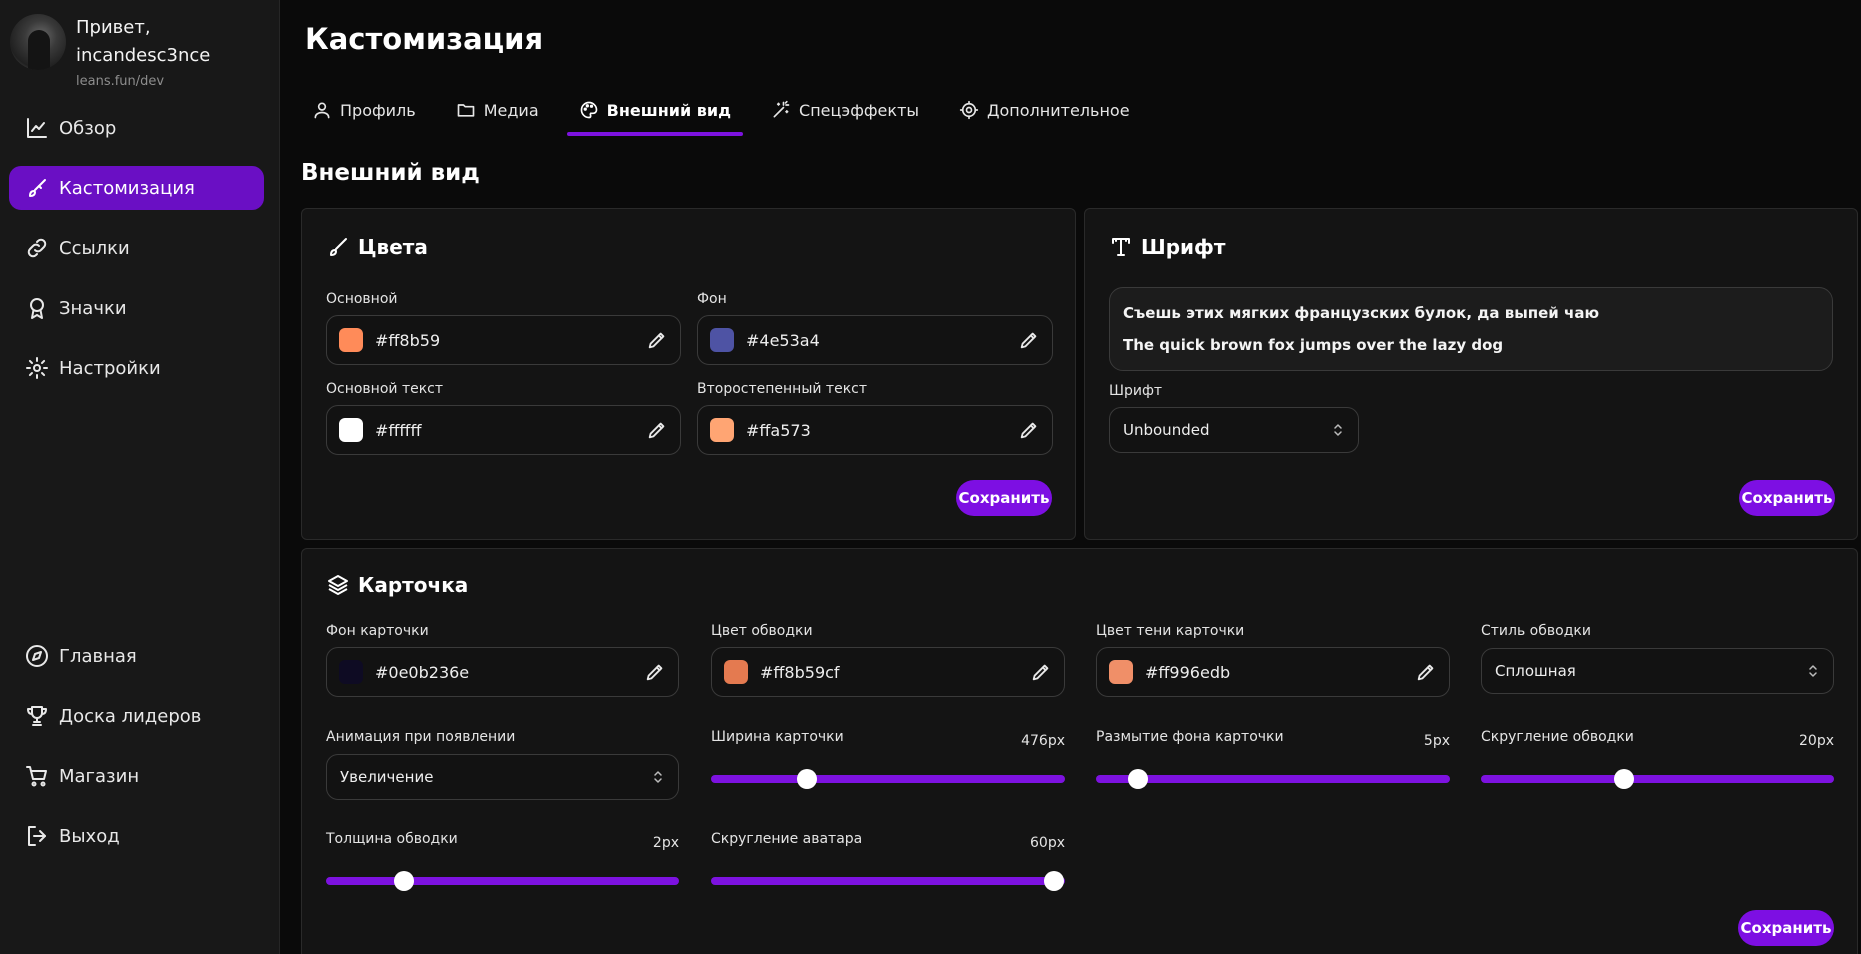  Describe the element at coordinates (655, 113) in the screenshot. I see `tab-appearance: Внешний вид` at that location.